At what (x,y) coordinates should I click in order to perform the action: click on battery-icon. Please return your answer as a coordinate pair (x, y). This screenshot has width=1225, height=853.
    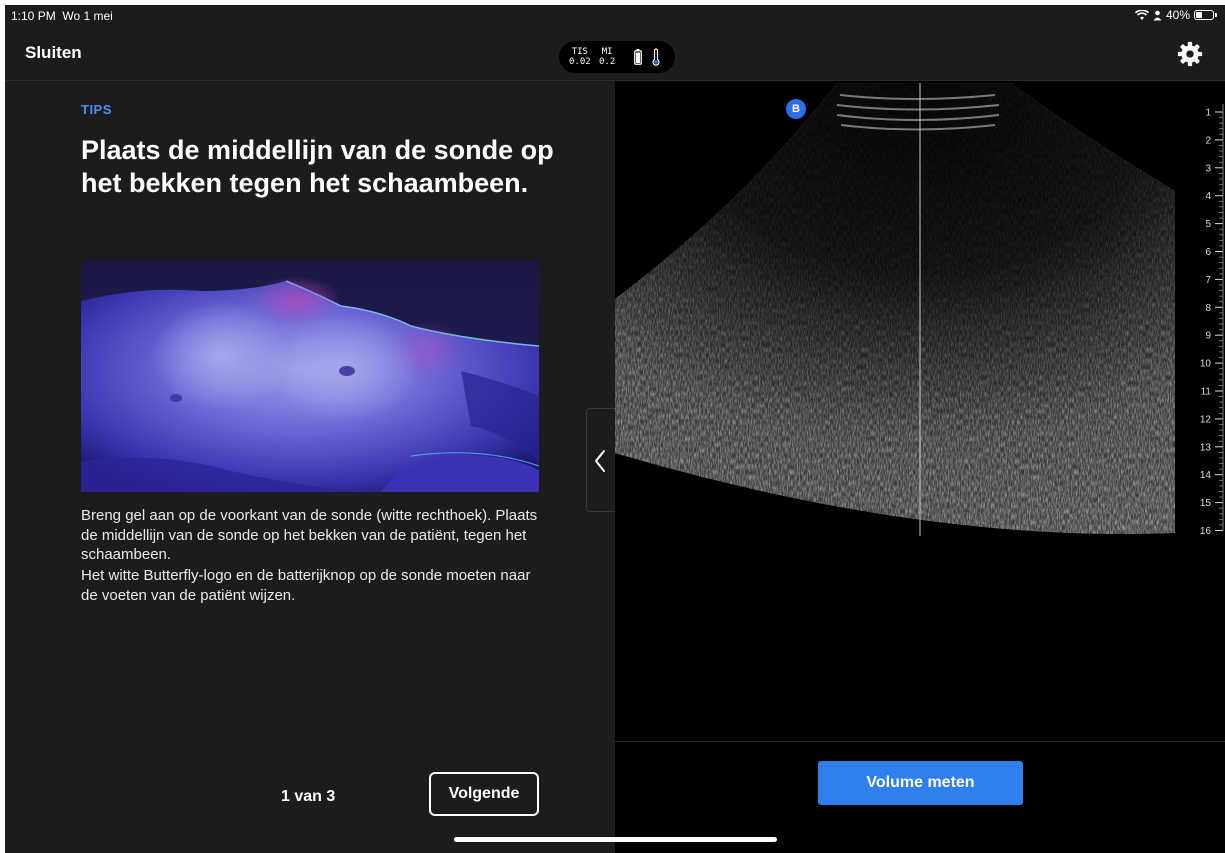
    Looking at the image, I should click on (1204, 15).